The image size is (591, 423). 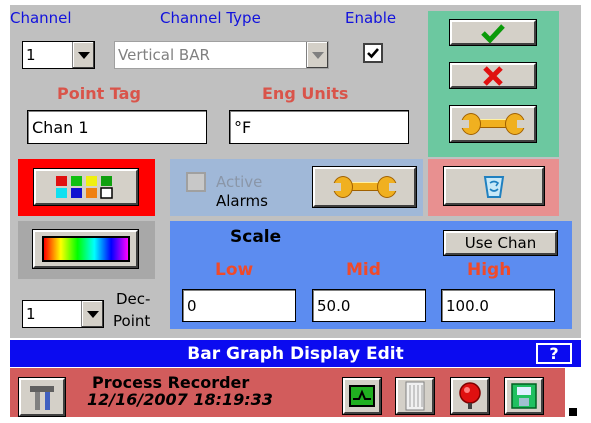 I want to click on scale-label: Scale, so click(x=256, y=237).